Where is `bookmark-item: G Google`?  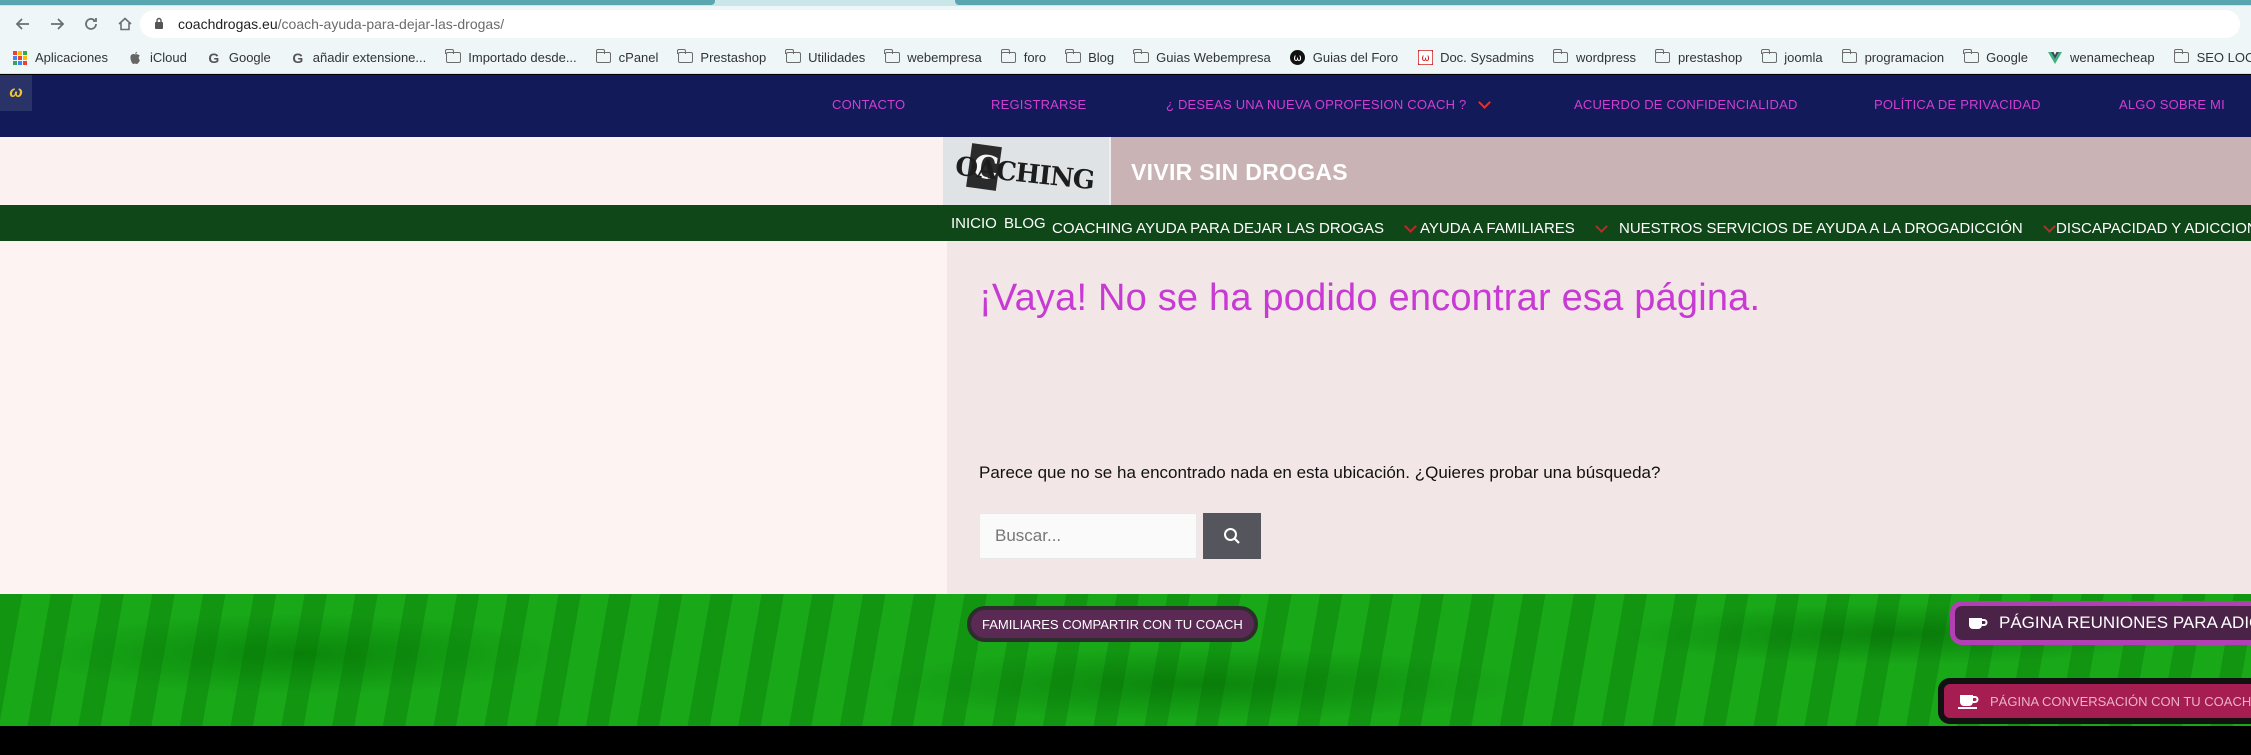
bookmark-item: G Google is located at coordinates (238, 57).